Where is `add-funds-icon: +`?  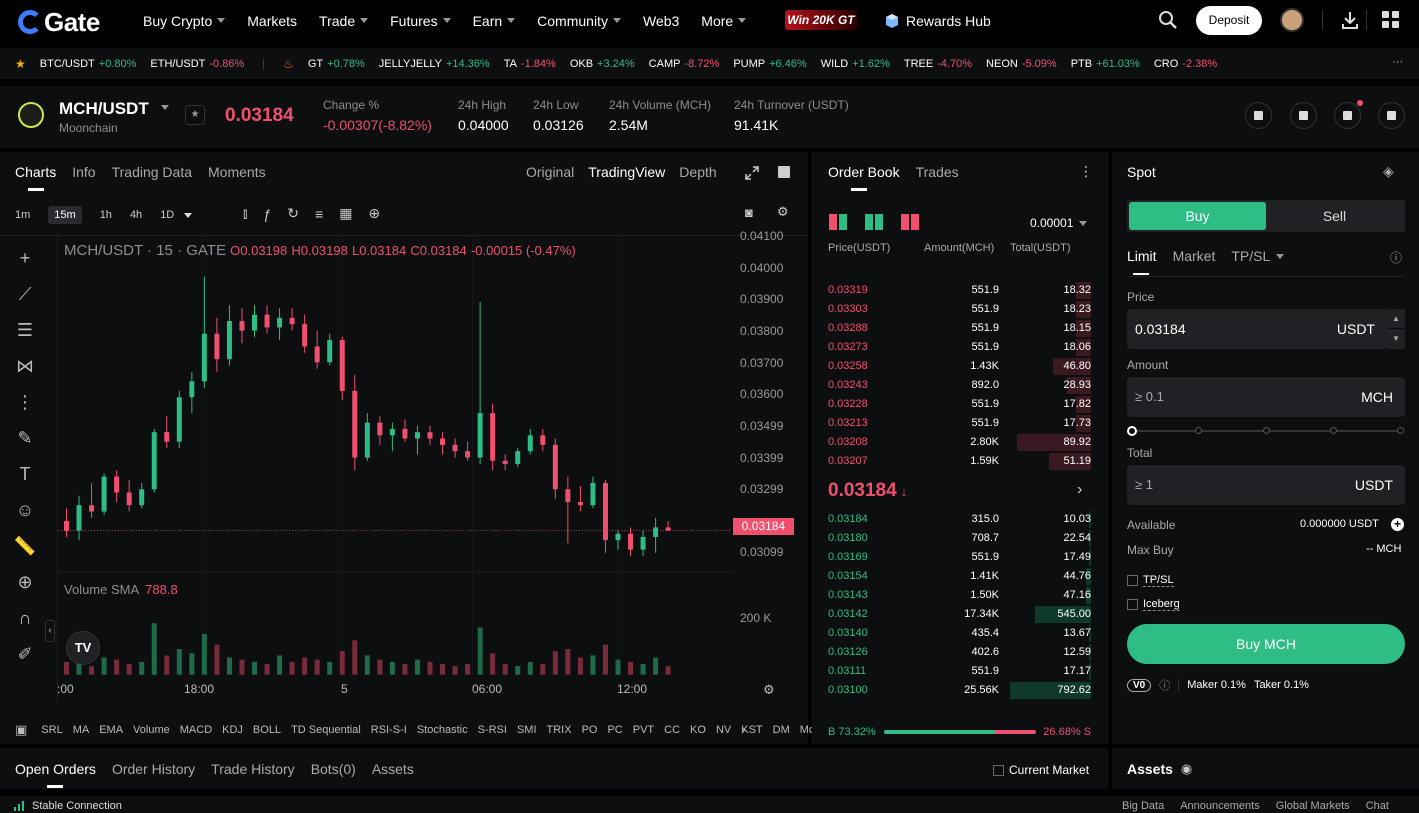 add-funds-icon: + is located at coordinates (1397, 524).